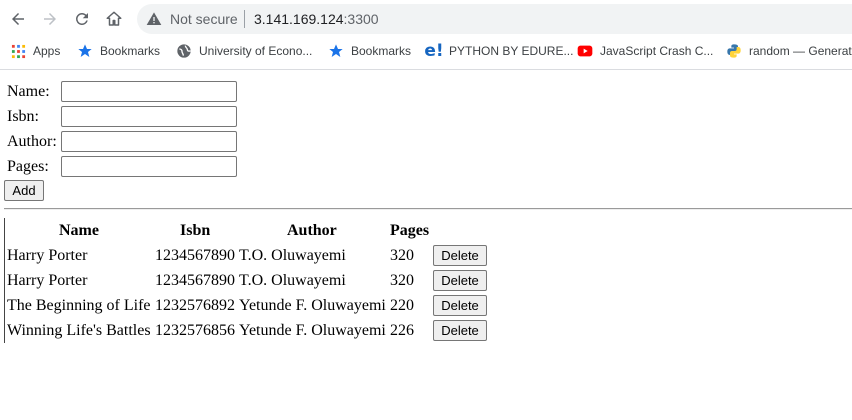  I want to click on warning-triangle-icon, so click(154, 19).